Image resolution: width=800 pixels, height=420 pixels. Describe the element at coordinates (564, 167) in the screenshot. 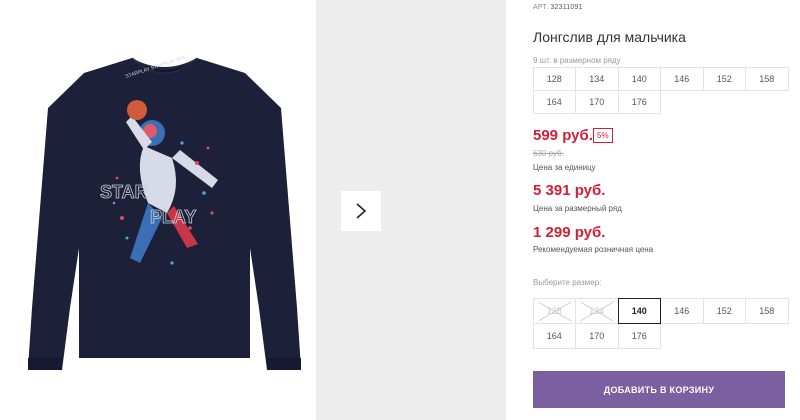

I see `unit-price-label: Цена за единицу` at that location.